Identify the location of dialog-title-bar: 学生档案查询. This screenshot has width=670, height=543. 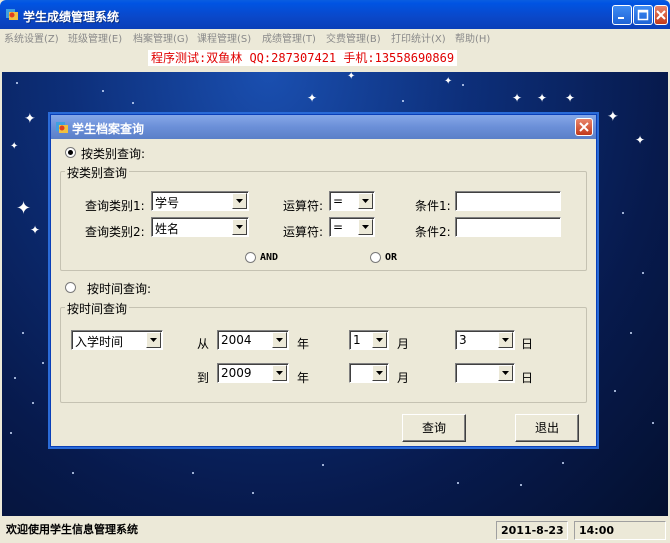
(323, 127).